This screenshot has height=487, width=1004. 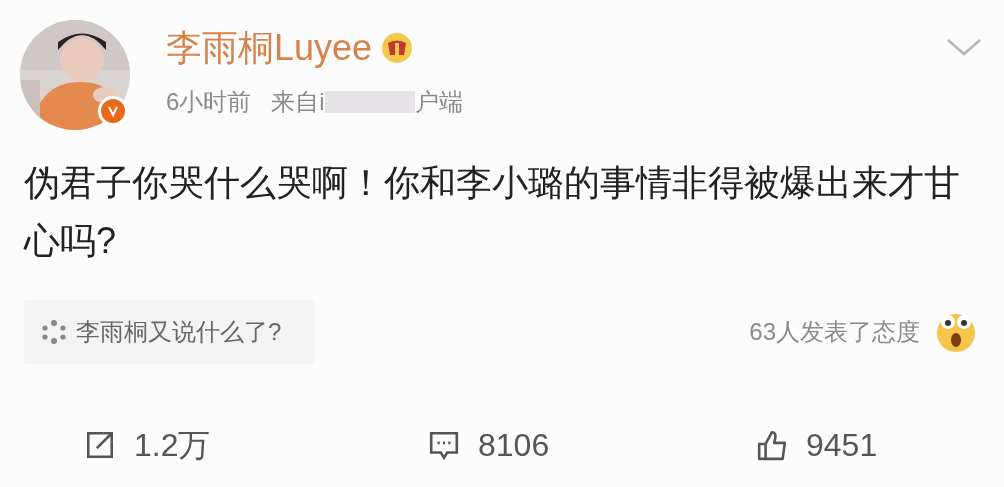 I want to click on post-time: 6小时前, so click(x=209, y=102).